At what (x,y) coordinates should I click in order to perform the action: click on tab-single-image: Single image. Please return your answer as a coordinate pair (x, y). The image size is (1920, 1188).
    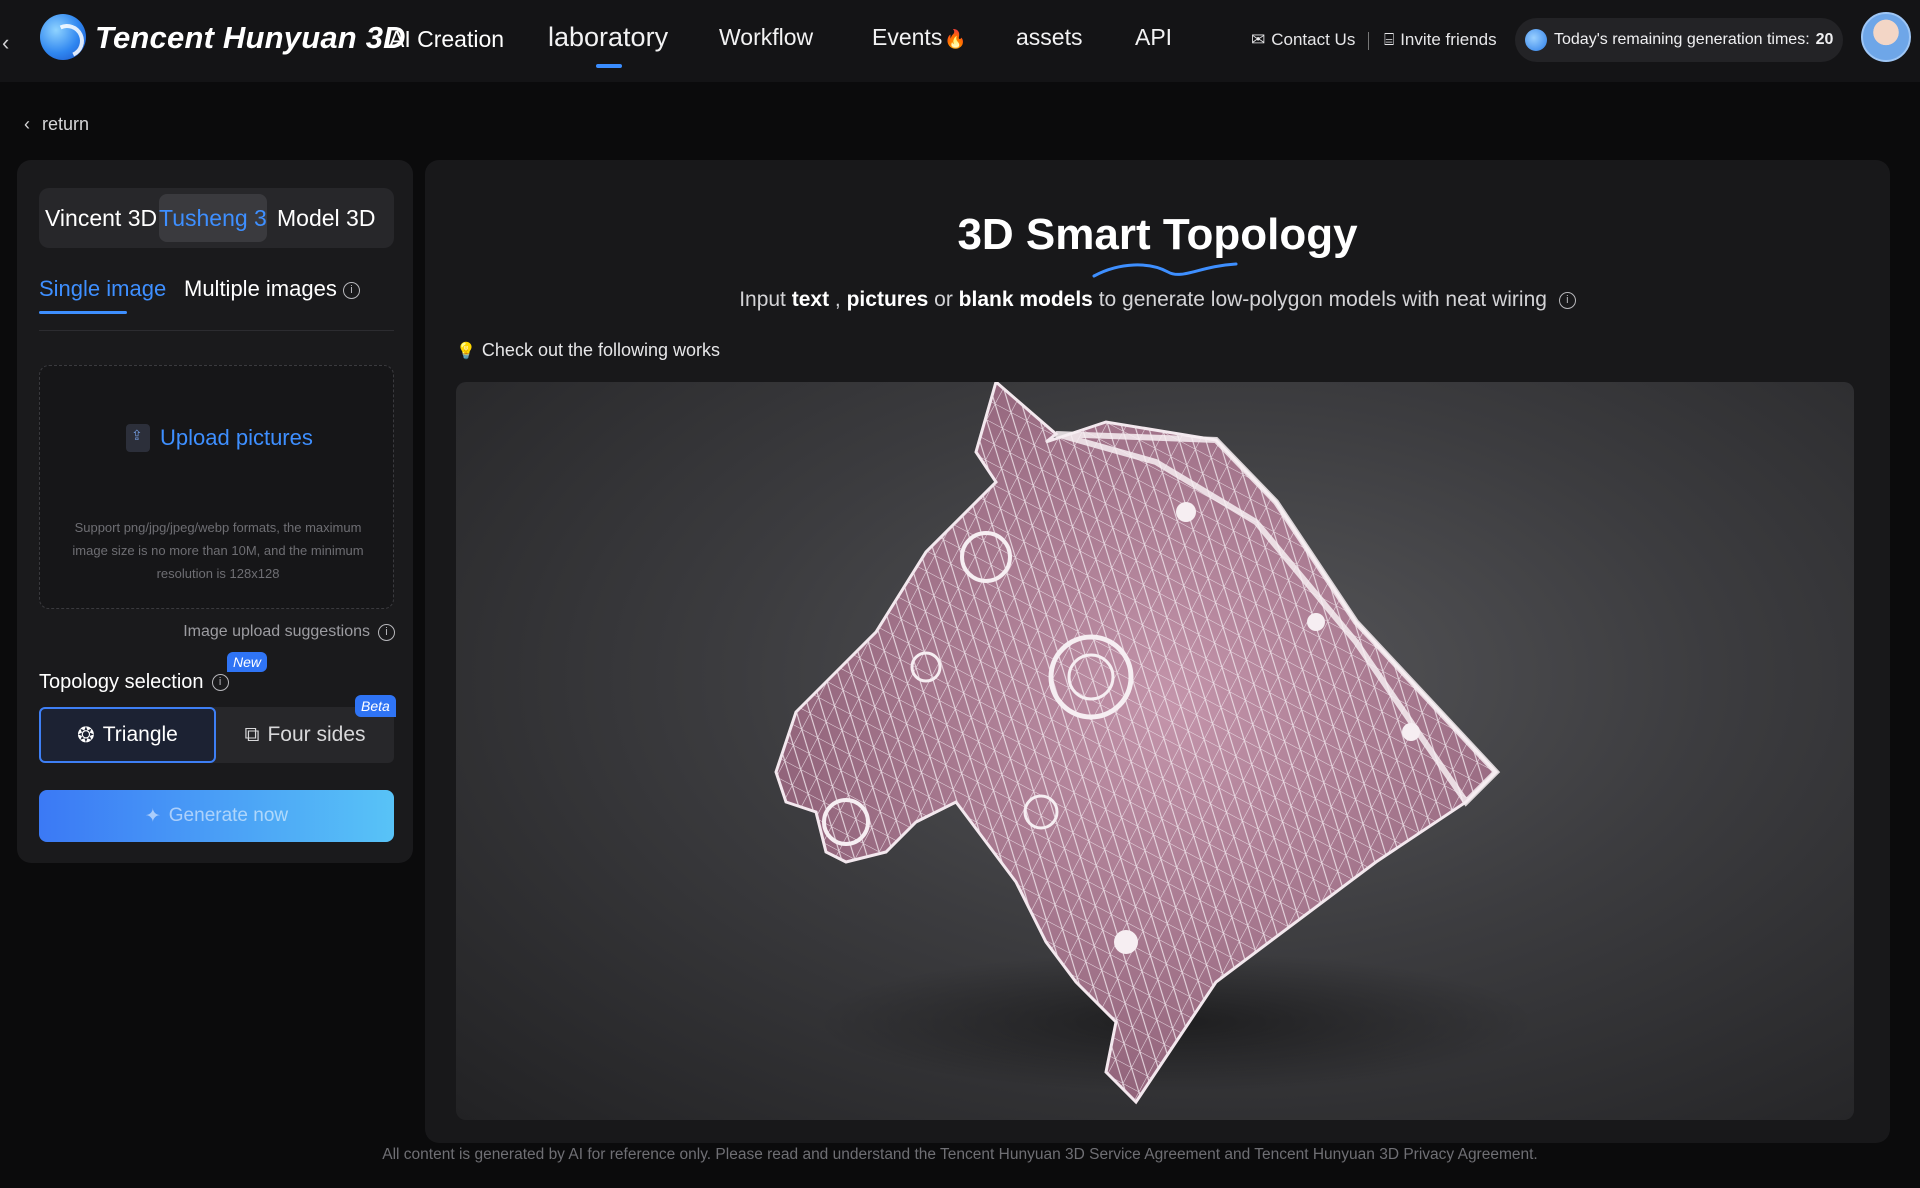
    Looking at the image, I should click on (102, 289).